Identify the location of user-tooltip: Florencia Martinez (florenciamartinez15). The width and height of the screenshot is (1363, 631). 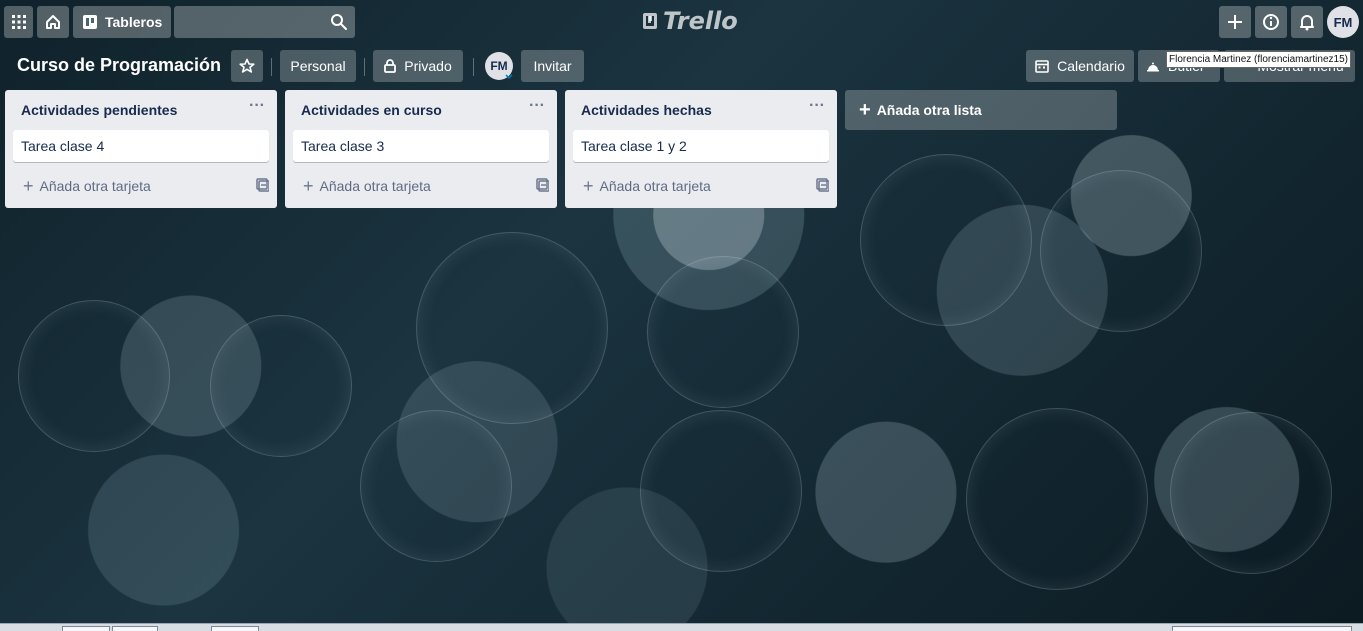
(1258, 59).